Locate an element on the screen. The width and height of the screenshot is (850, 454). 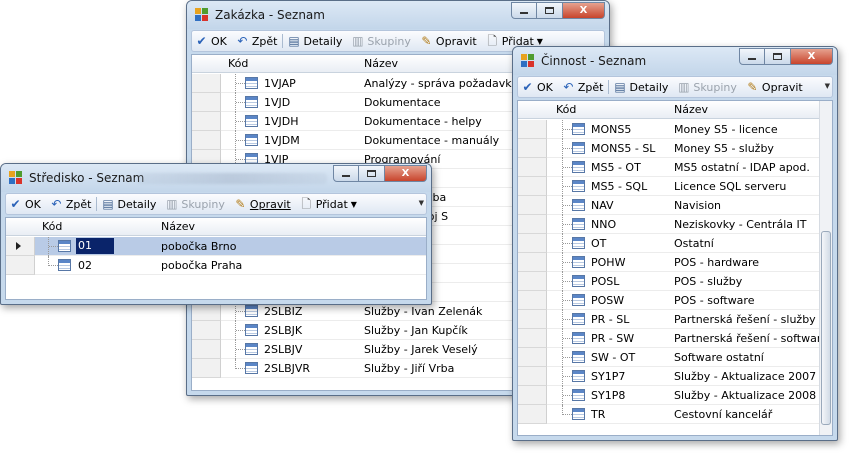
table-row: SW - OT Software ostatní is located at coordinates (675, 357).